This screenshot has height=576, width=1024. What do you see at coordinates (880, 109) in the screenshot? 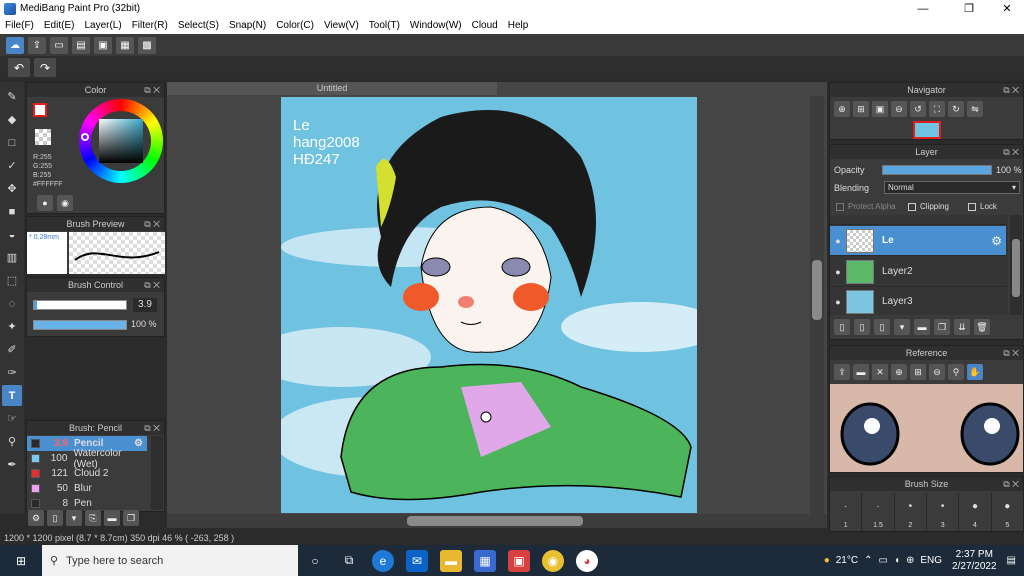
I see `zoom-actual-icon: ▣` at bounding box center [880, 109].